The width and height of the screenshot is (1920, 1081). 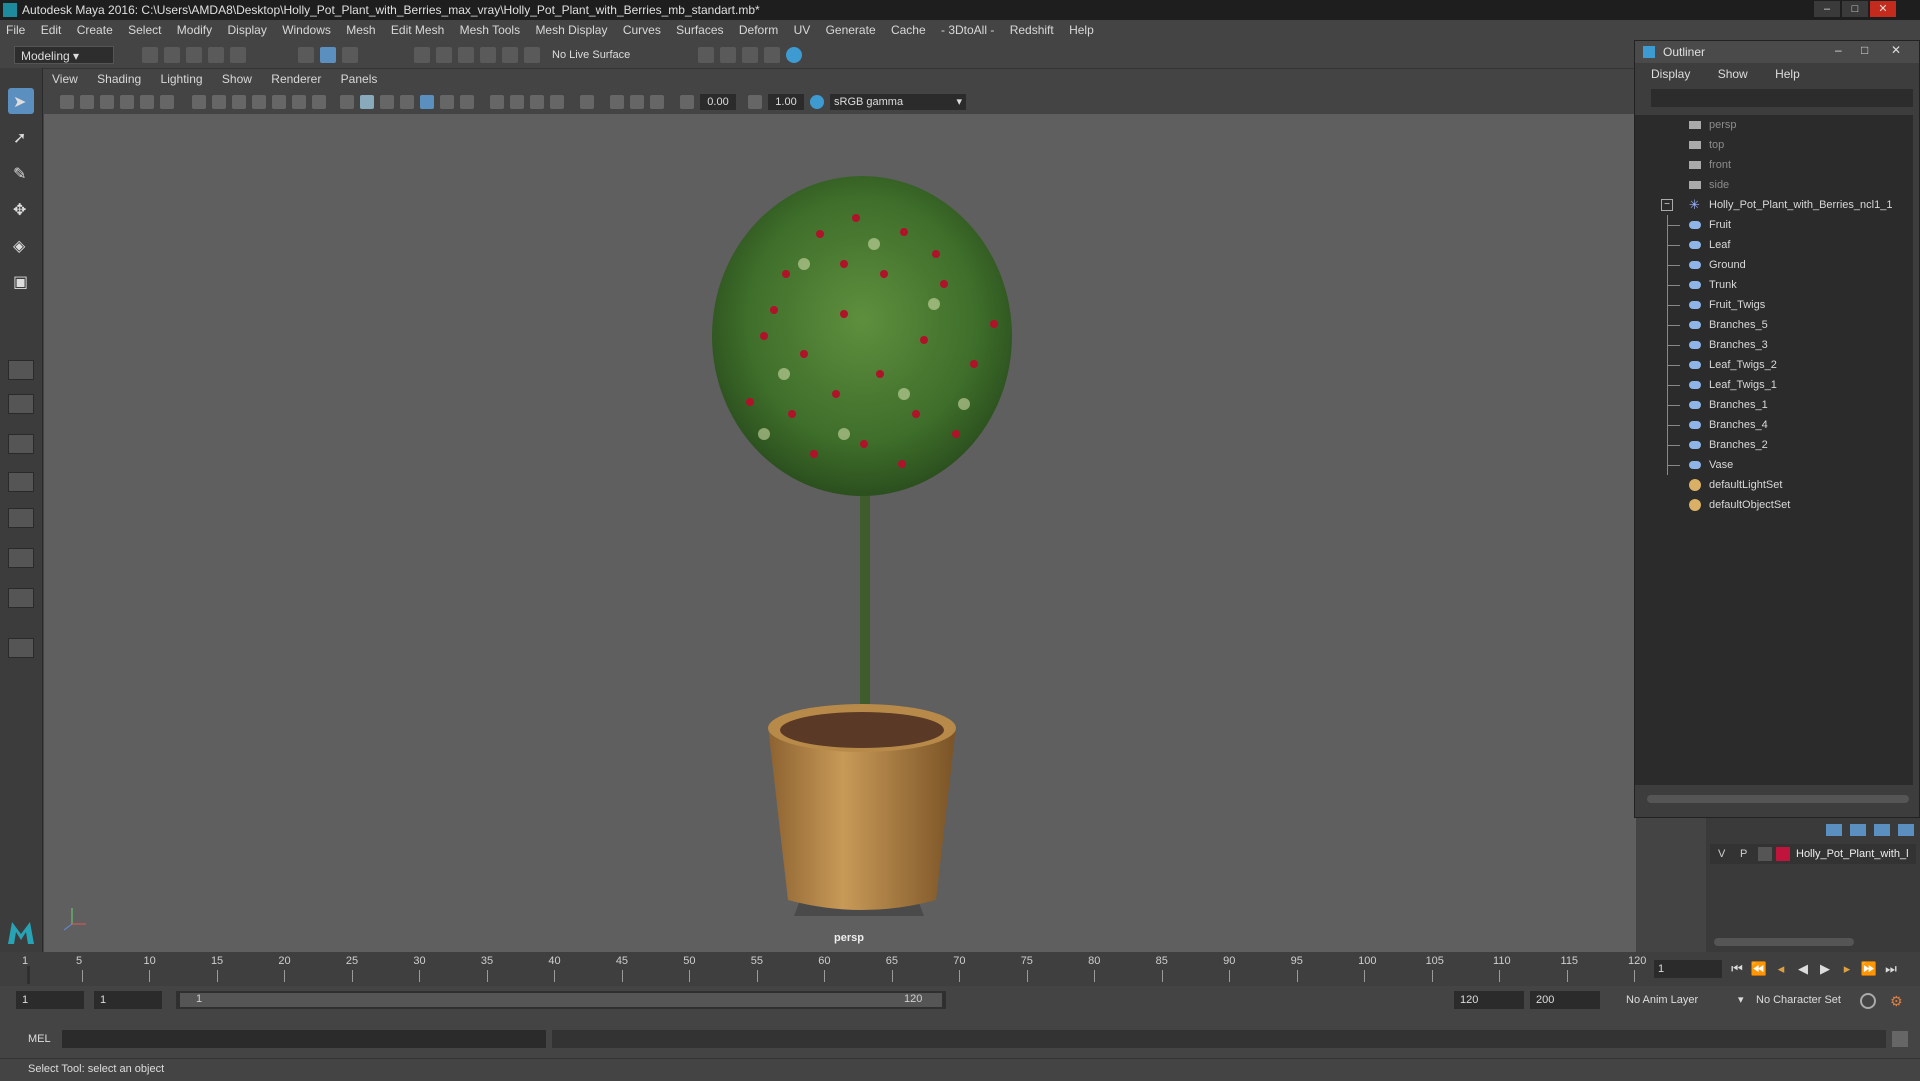 What do you see at coordinates (128, 1000) in the screenshot?
I see `playback-start-field: 1` at bounding box center [128, 1000].